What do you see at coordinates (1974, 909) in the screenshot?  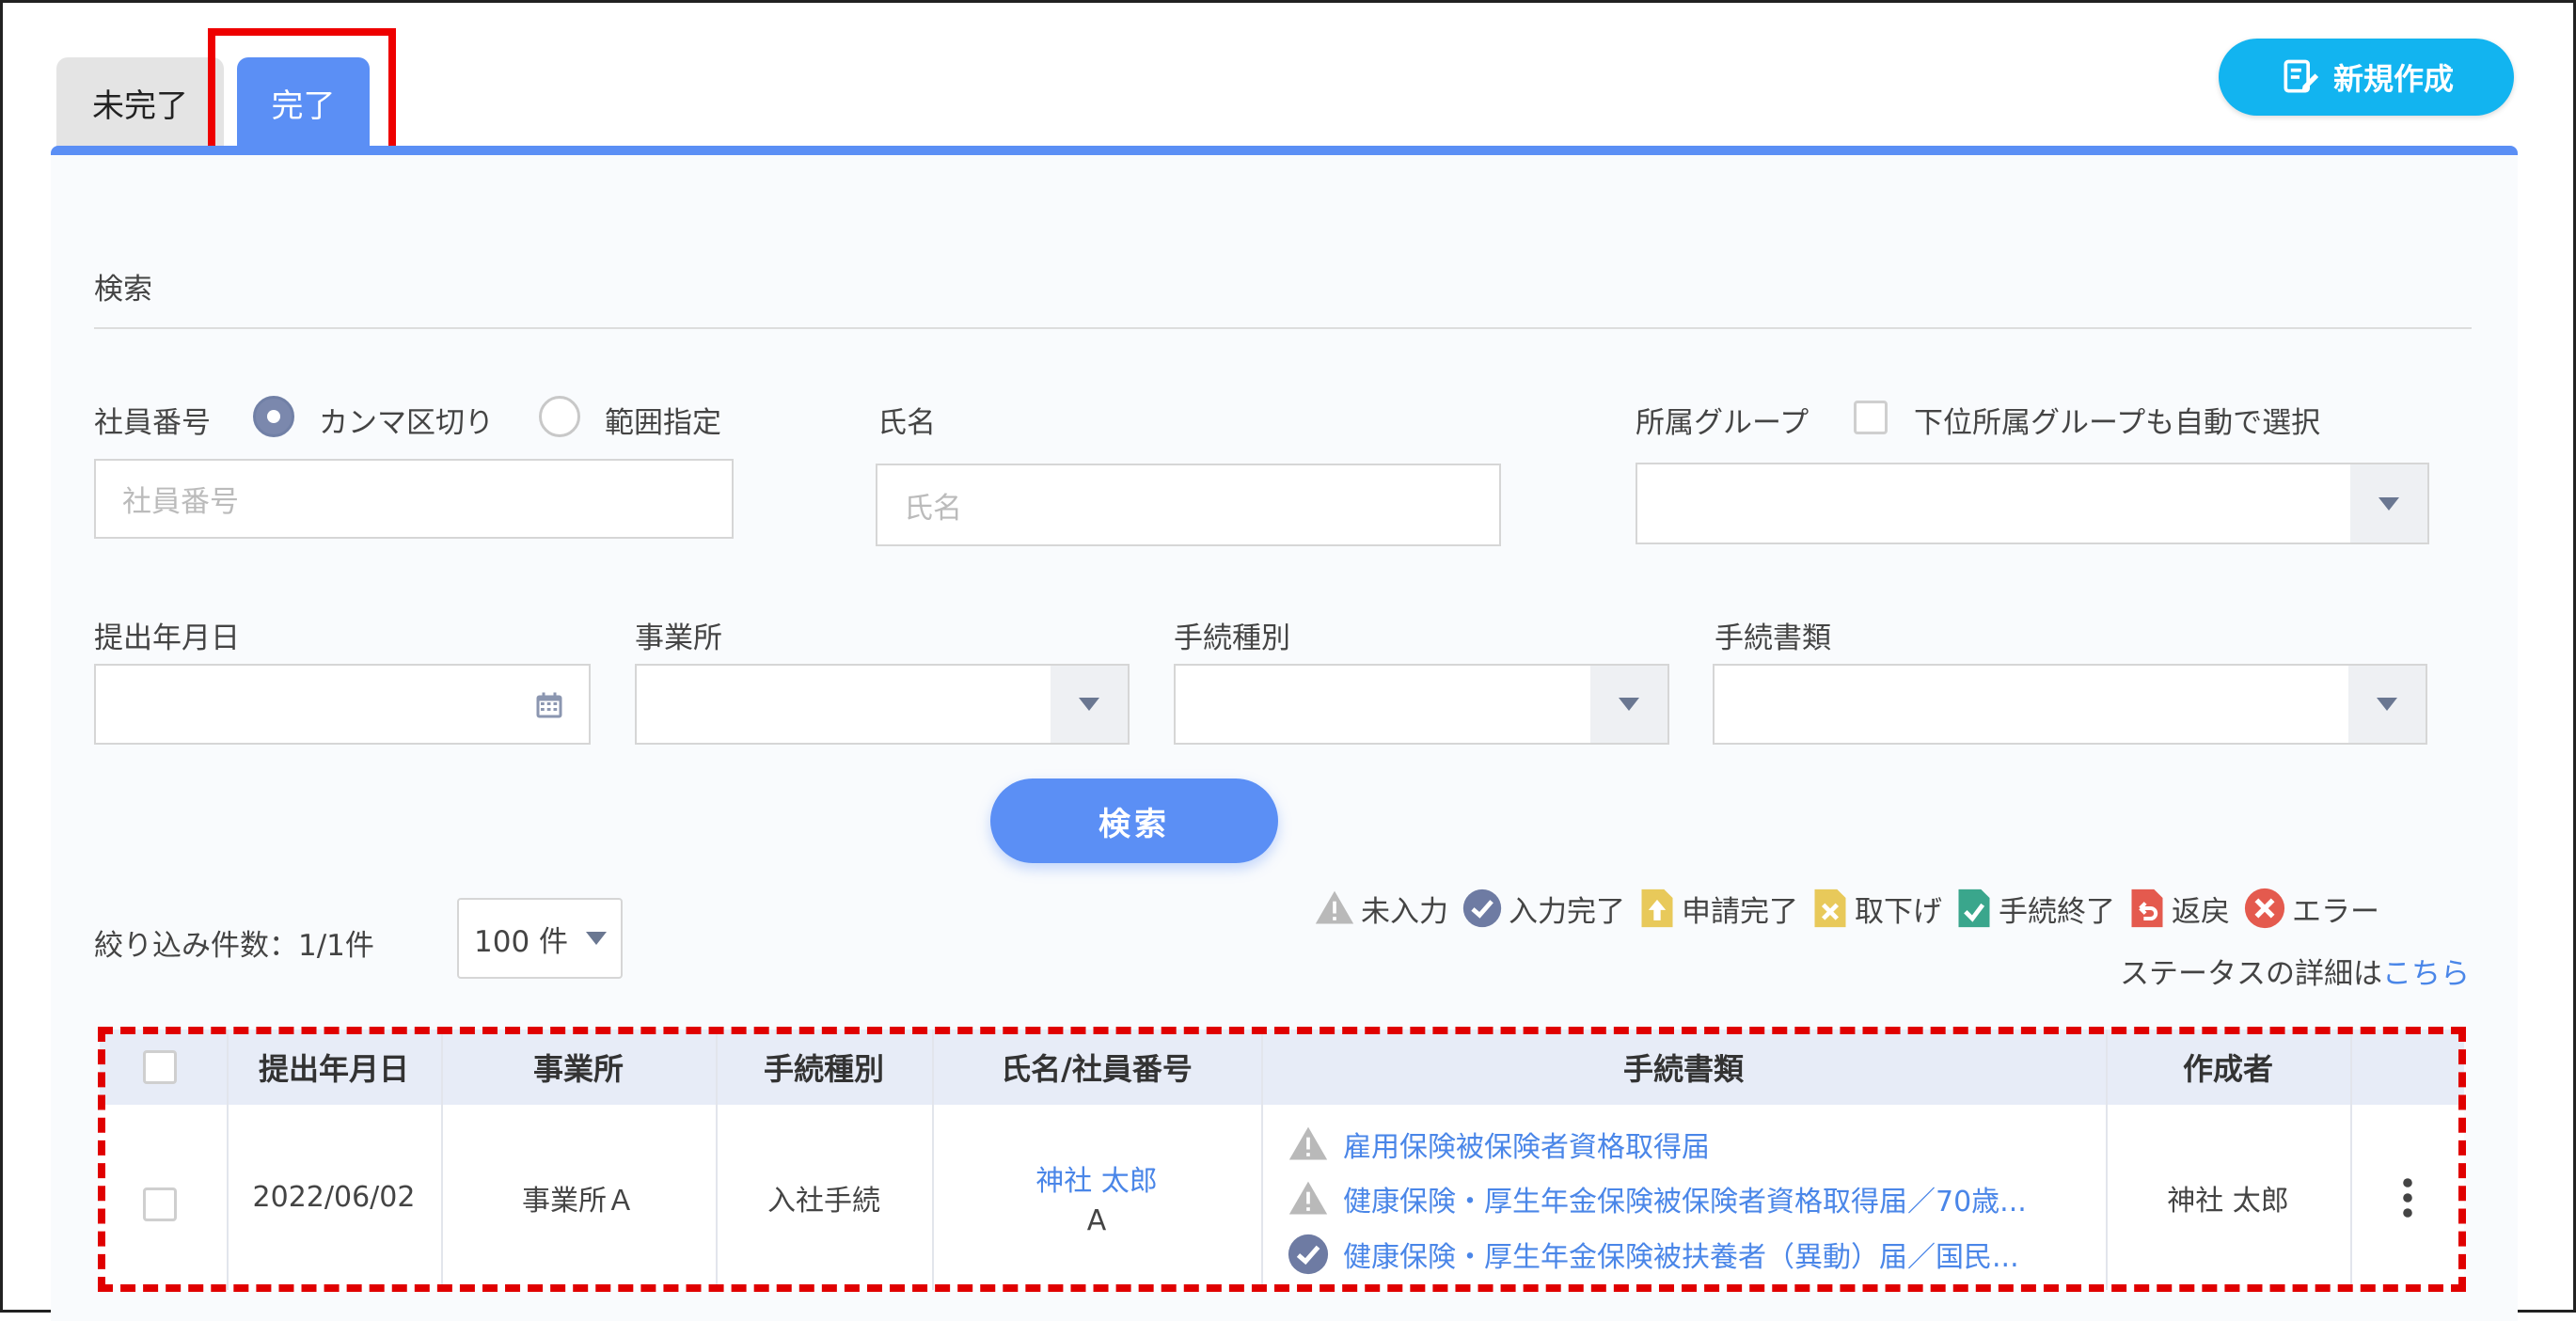 I see `doc-check-icon` at bounding box center [1974, 909].